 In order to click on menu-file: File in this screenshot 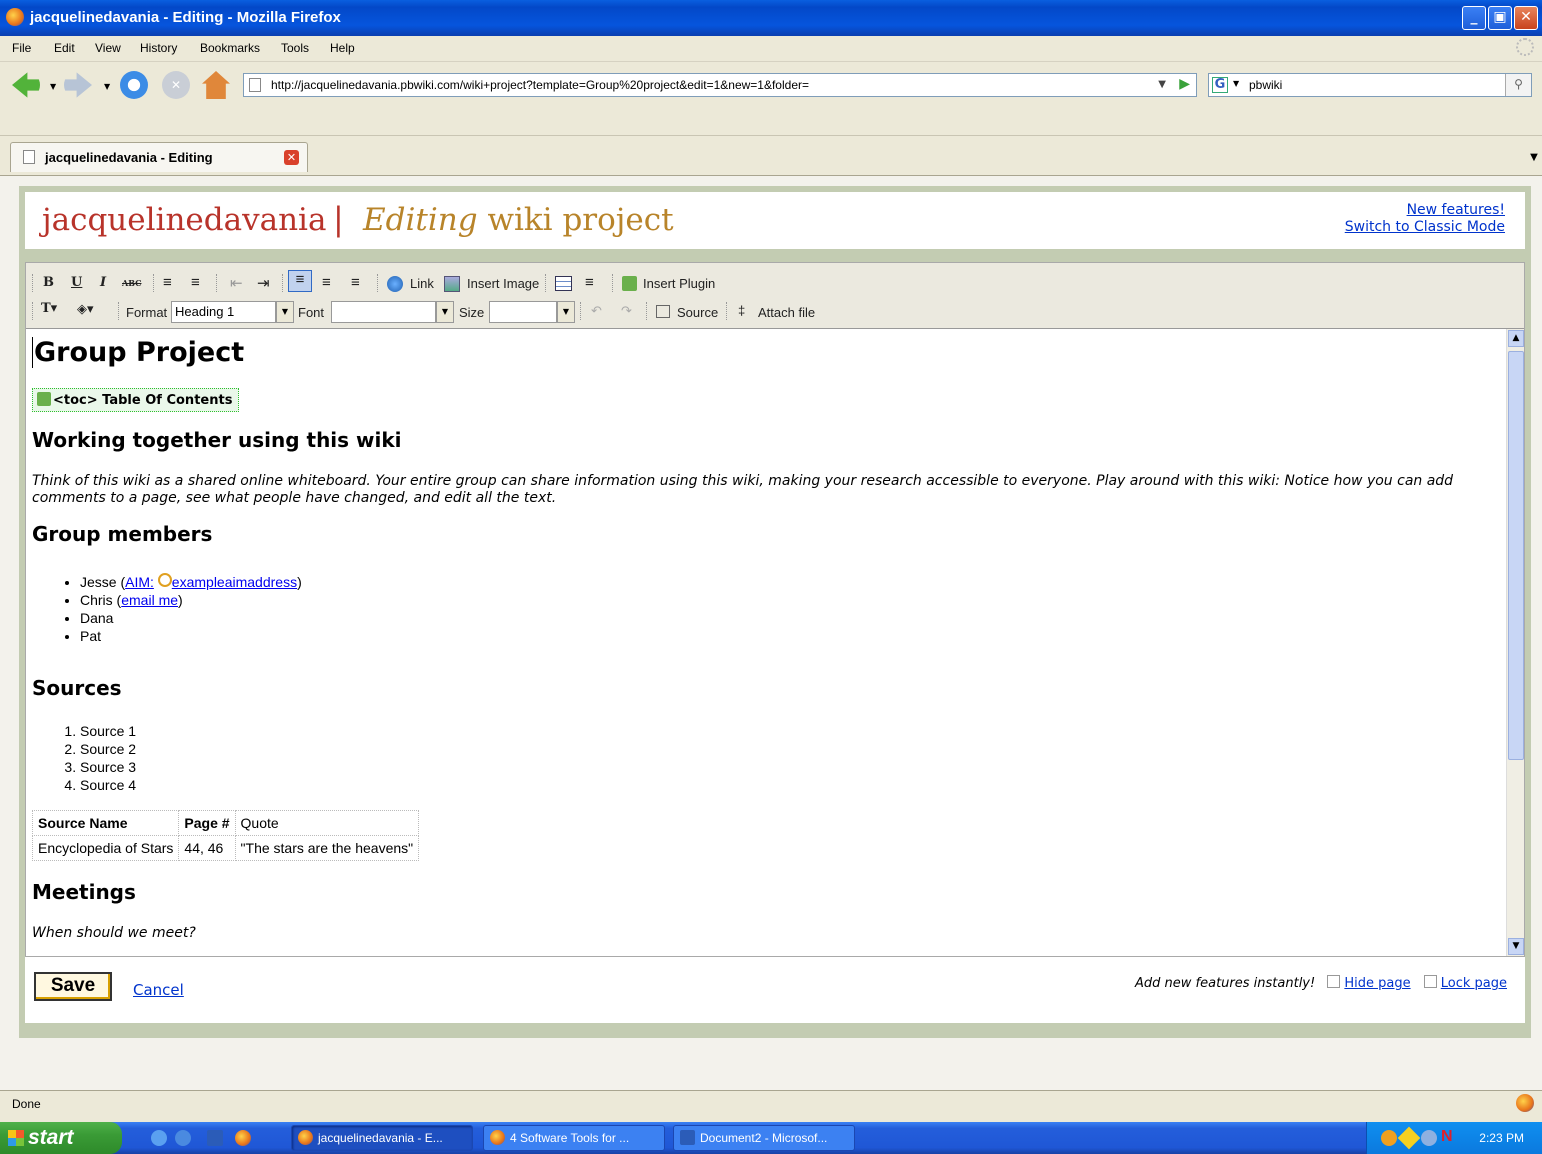, I will do `click(21, 48)`.